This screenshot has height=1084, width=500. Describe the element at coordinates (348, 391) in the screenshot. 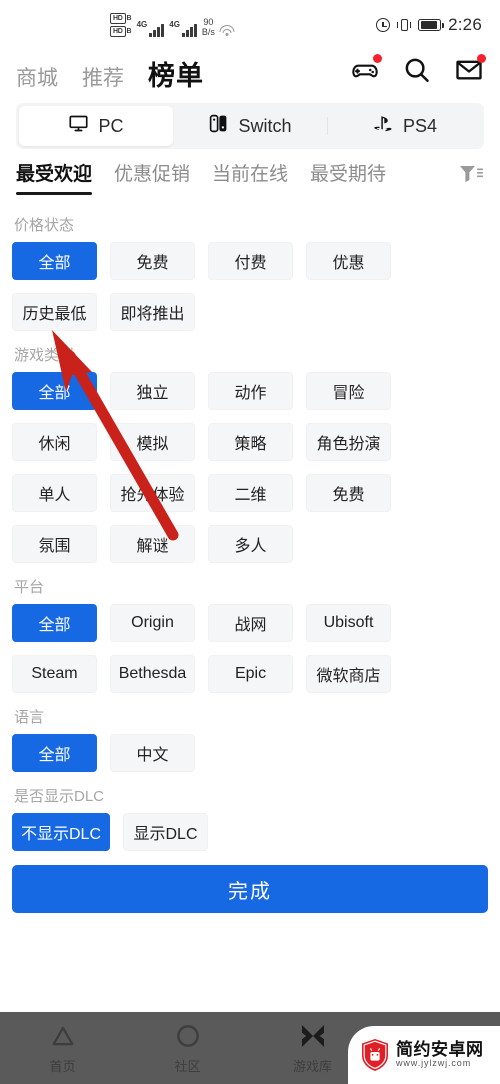

I see `chip-genre-adventure: 冒险` at that location.